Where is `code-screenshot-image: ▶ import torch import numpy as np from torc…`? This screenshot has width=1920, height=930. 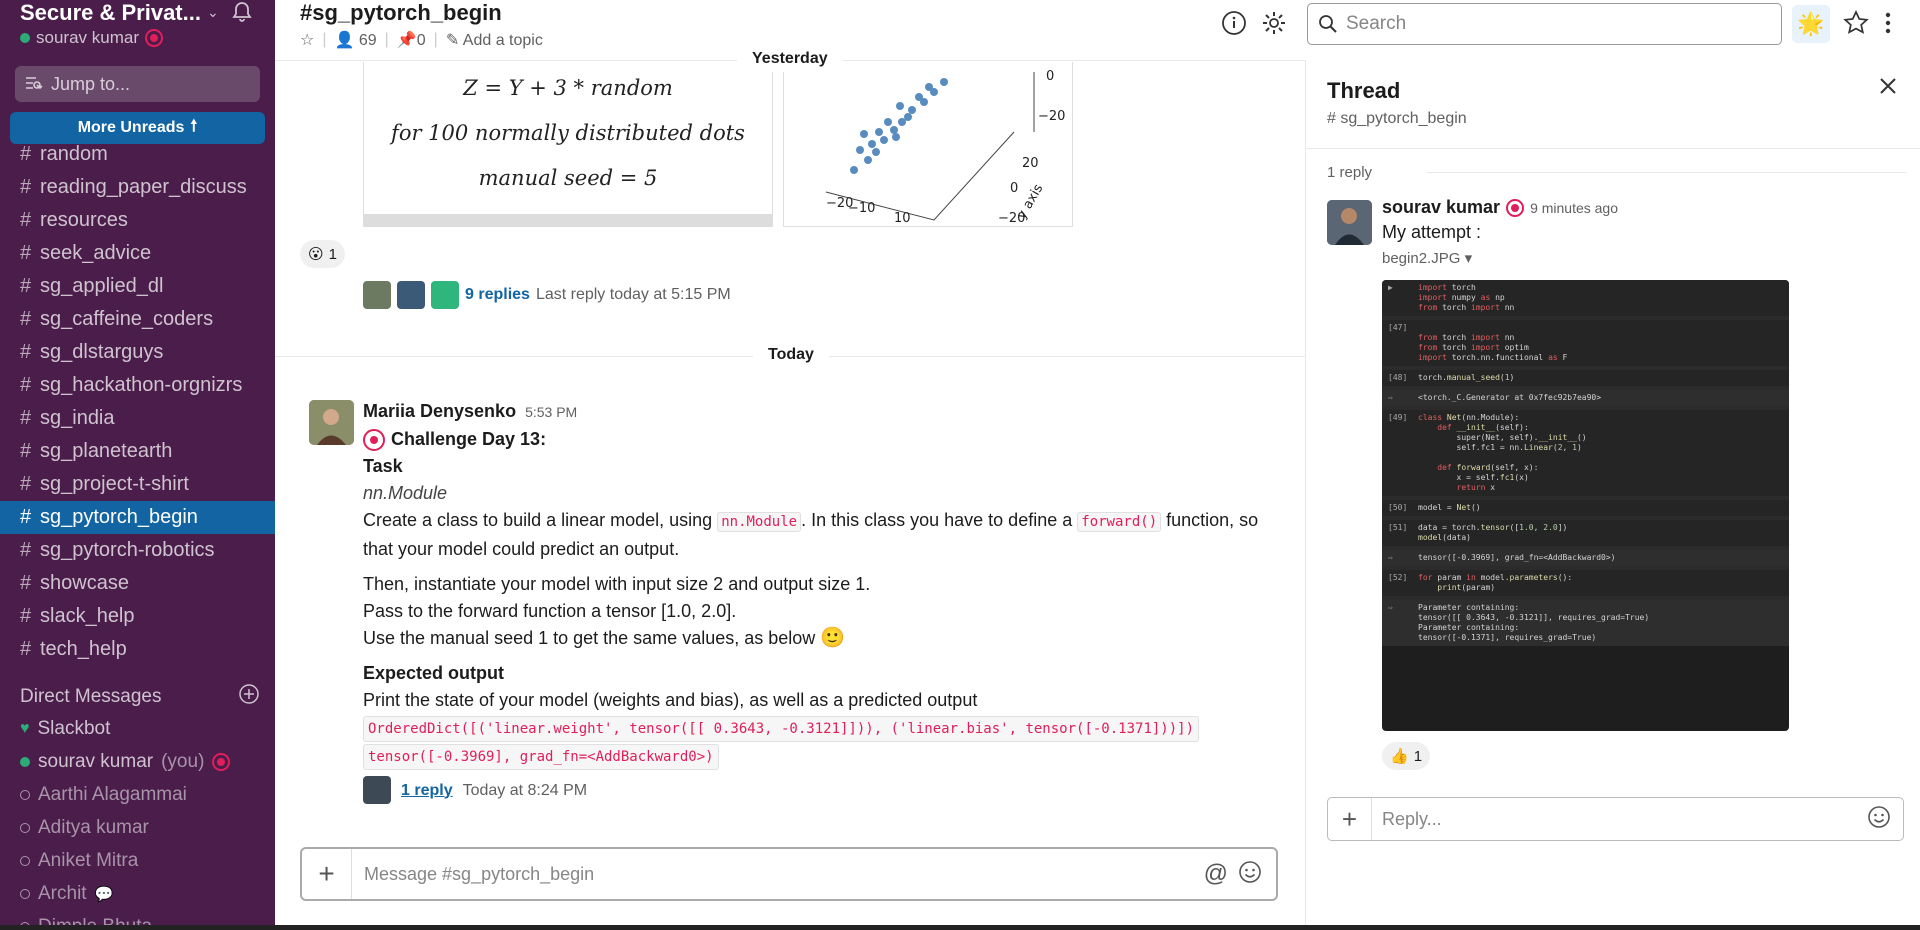 code-screenshot-image: ▶ import torch import numpy as np from torc… is located at coordinates (1585, 505).